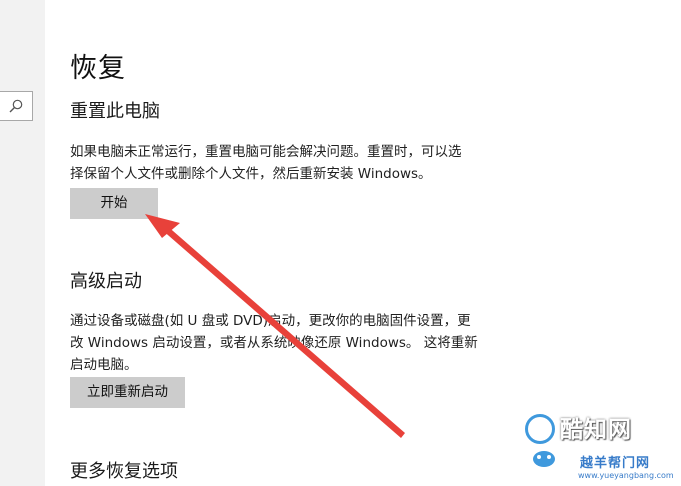 This screenshot has height=486, width=681. I want to click on search-icon, so click(16, 106).